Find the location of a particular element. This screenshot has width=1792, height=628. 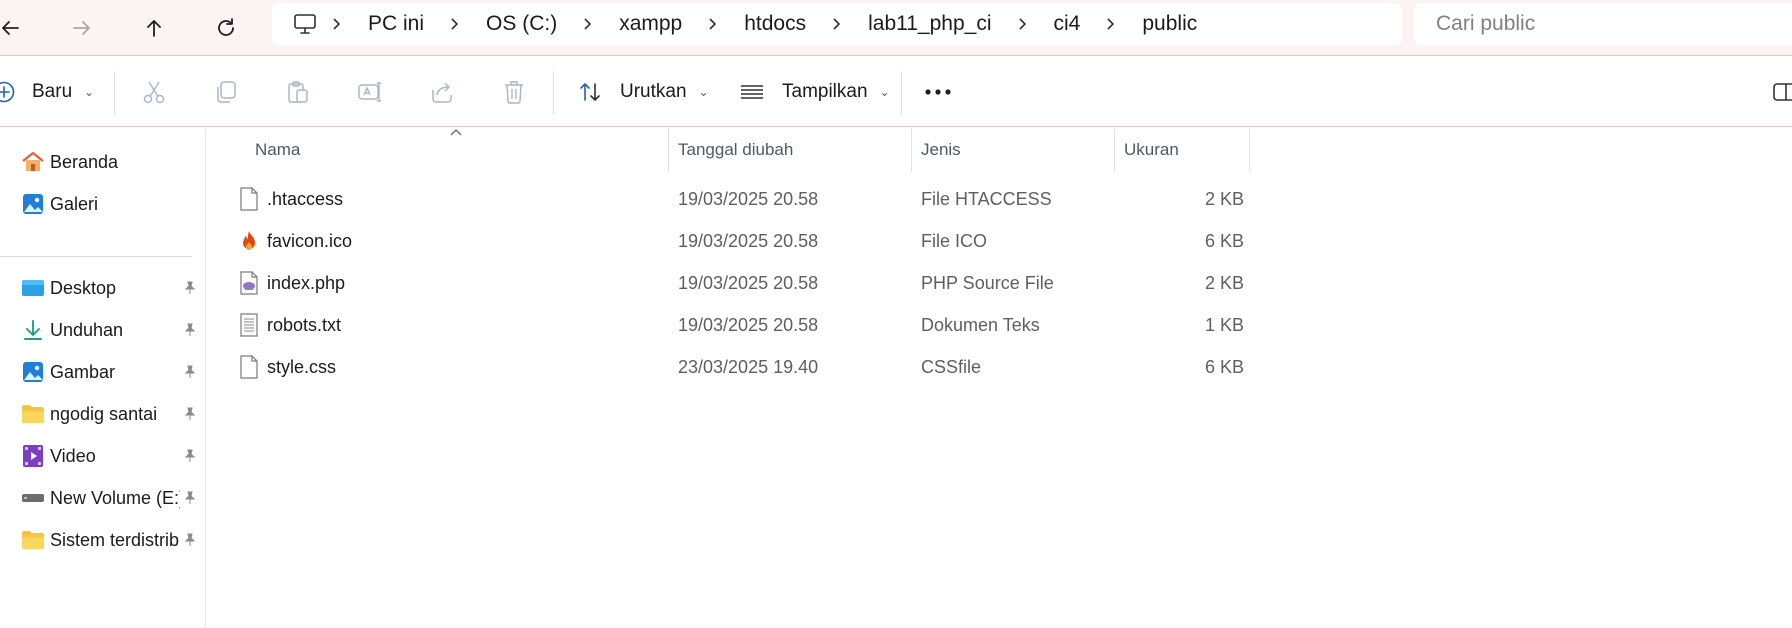

refresh-button is located at coordinates (226, 28).